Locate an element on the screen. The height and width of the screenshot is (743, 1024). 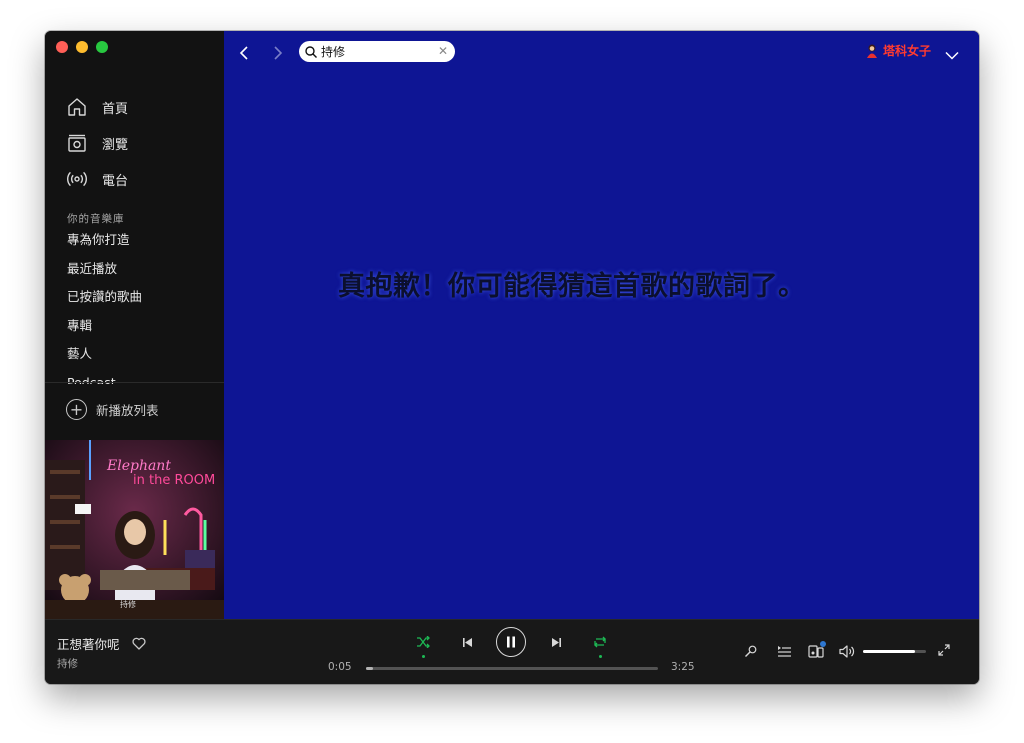
forward-button is located at coordinates (277, 53).